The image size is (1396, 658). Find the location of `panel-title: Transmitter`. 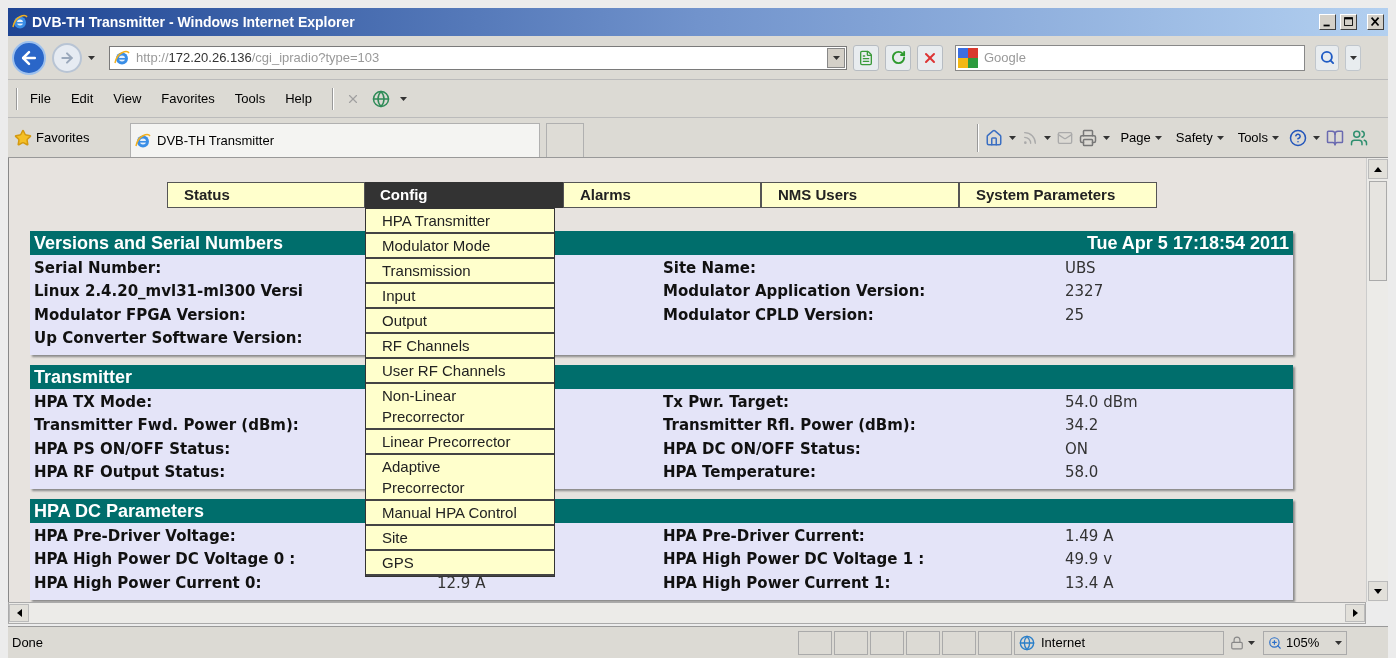

panel-title: Transmitter is located at coordinates (83, 377).